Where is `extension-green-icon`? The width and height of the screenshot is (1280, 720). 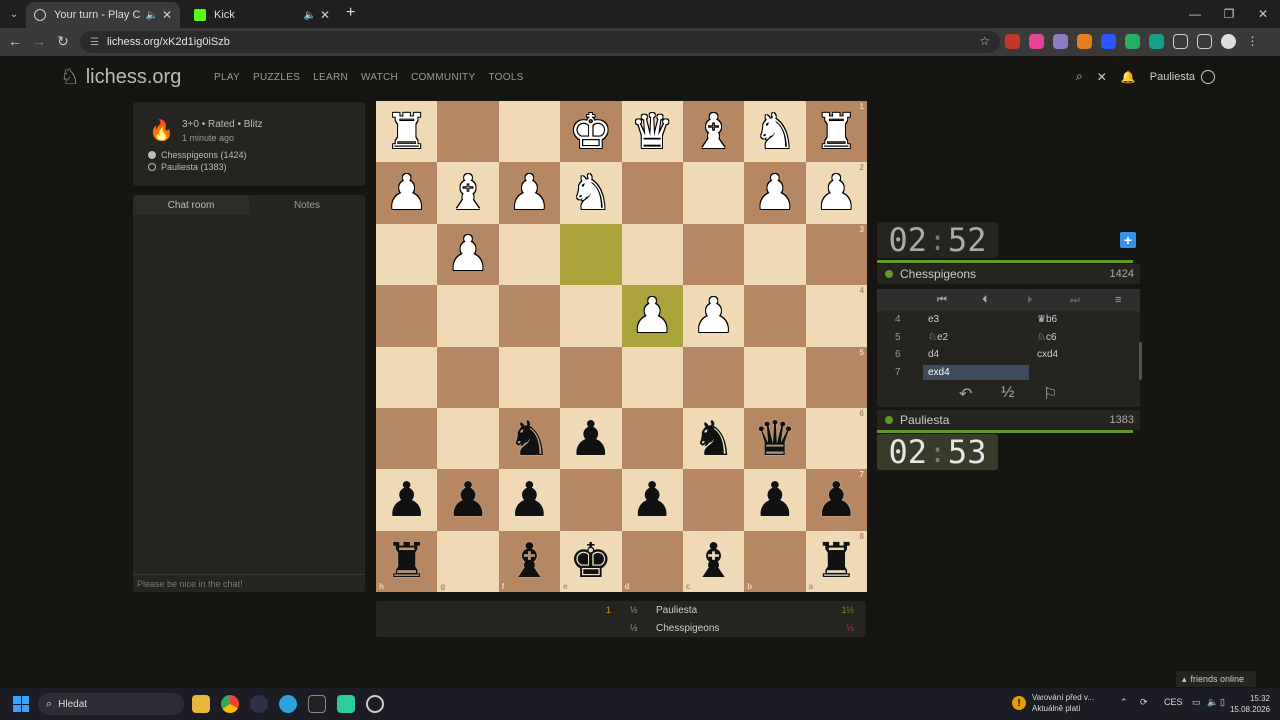 extension-green-icon is located at coordinates (1132, 41).